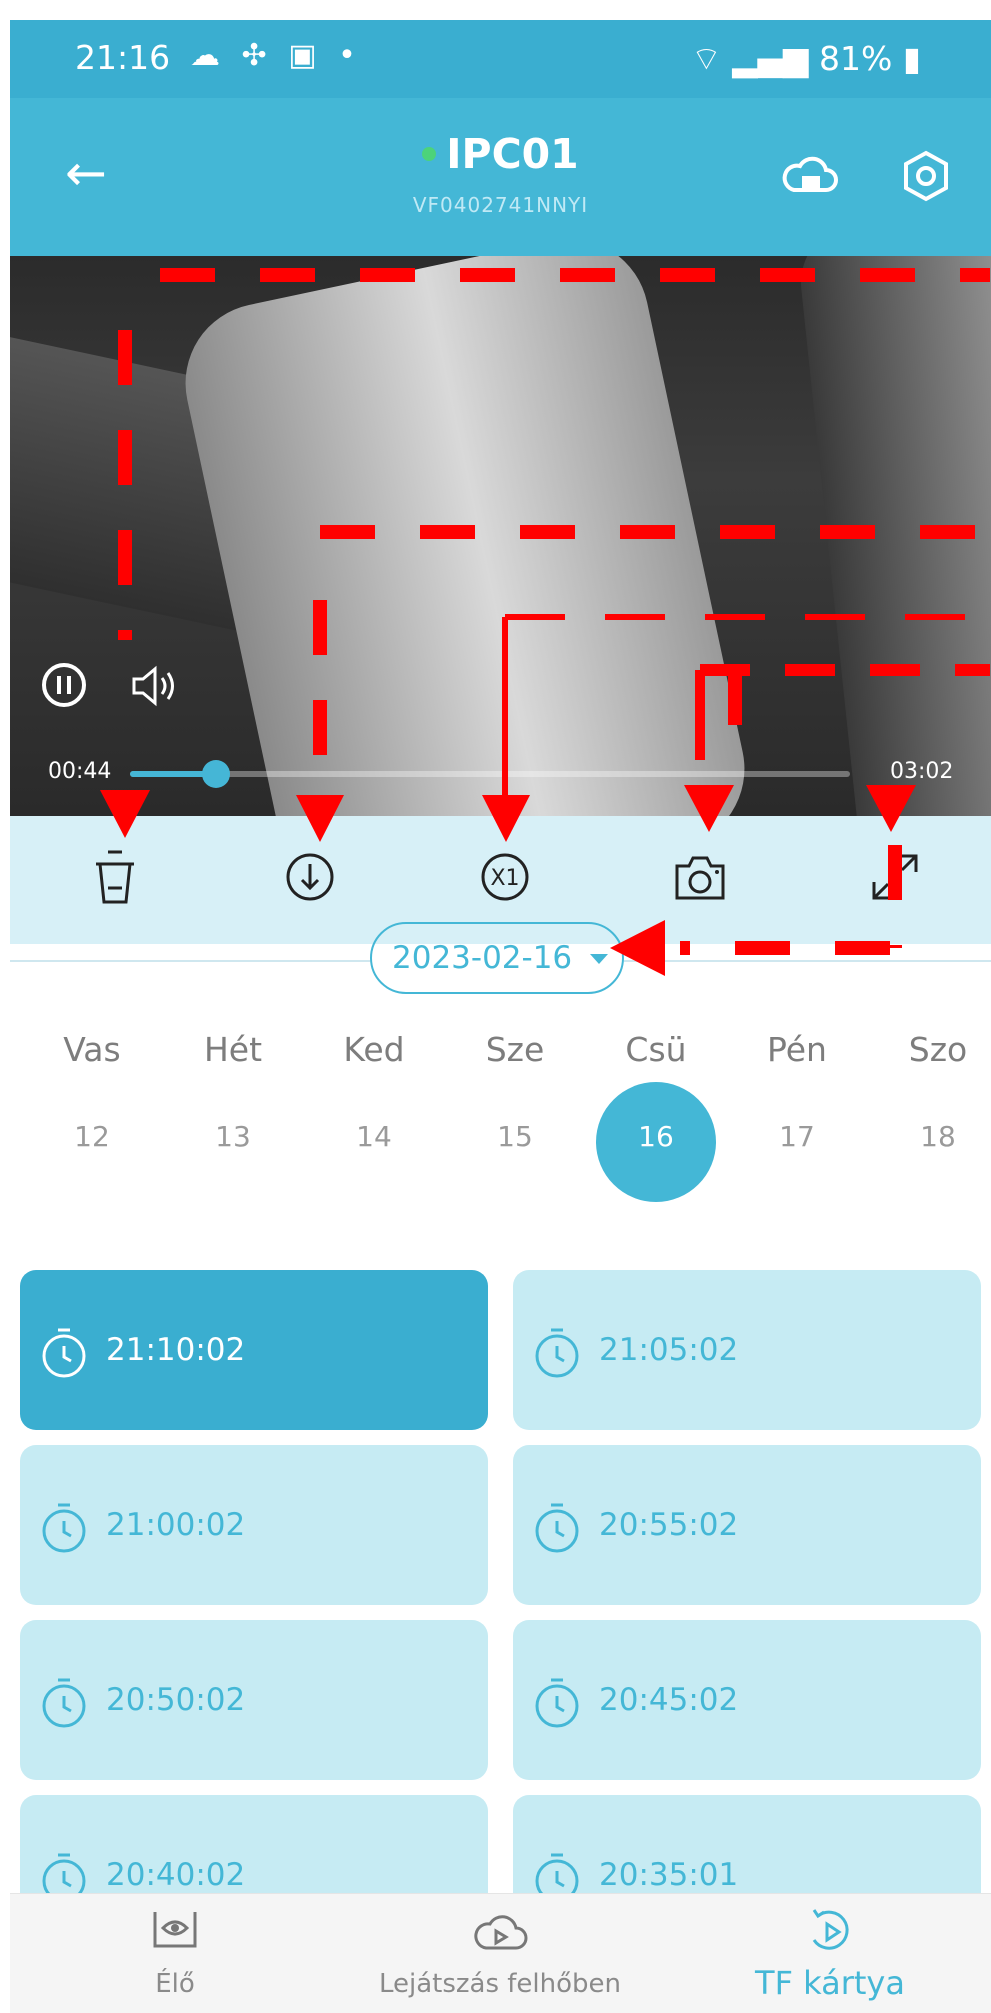  What do you see at coordinates (176, 1875) in the screenshot?
I see `clip-time: 20:40:02` at bounding box center [176, 1875].